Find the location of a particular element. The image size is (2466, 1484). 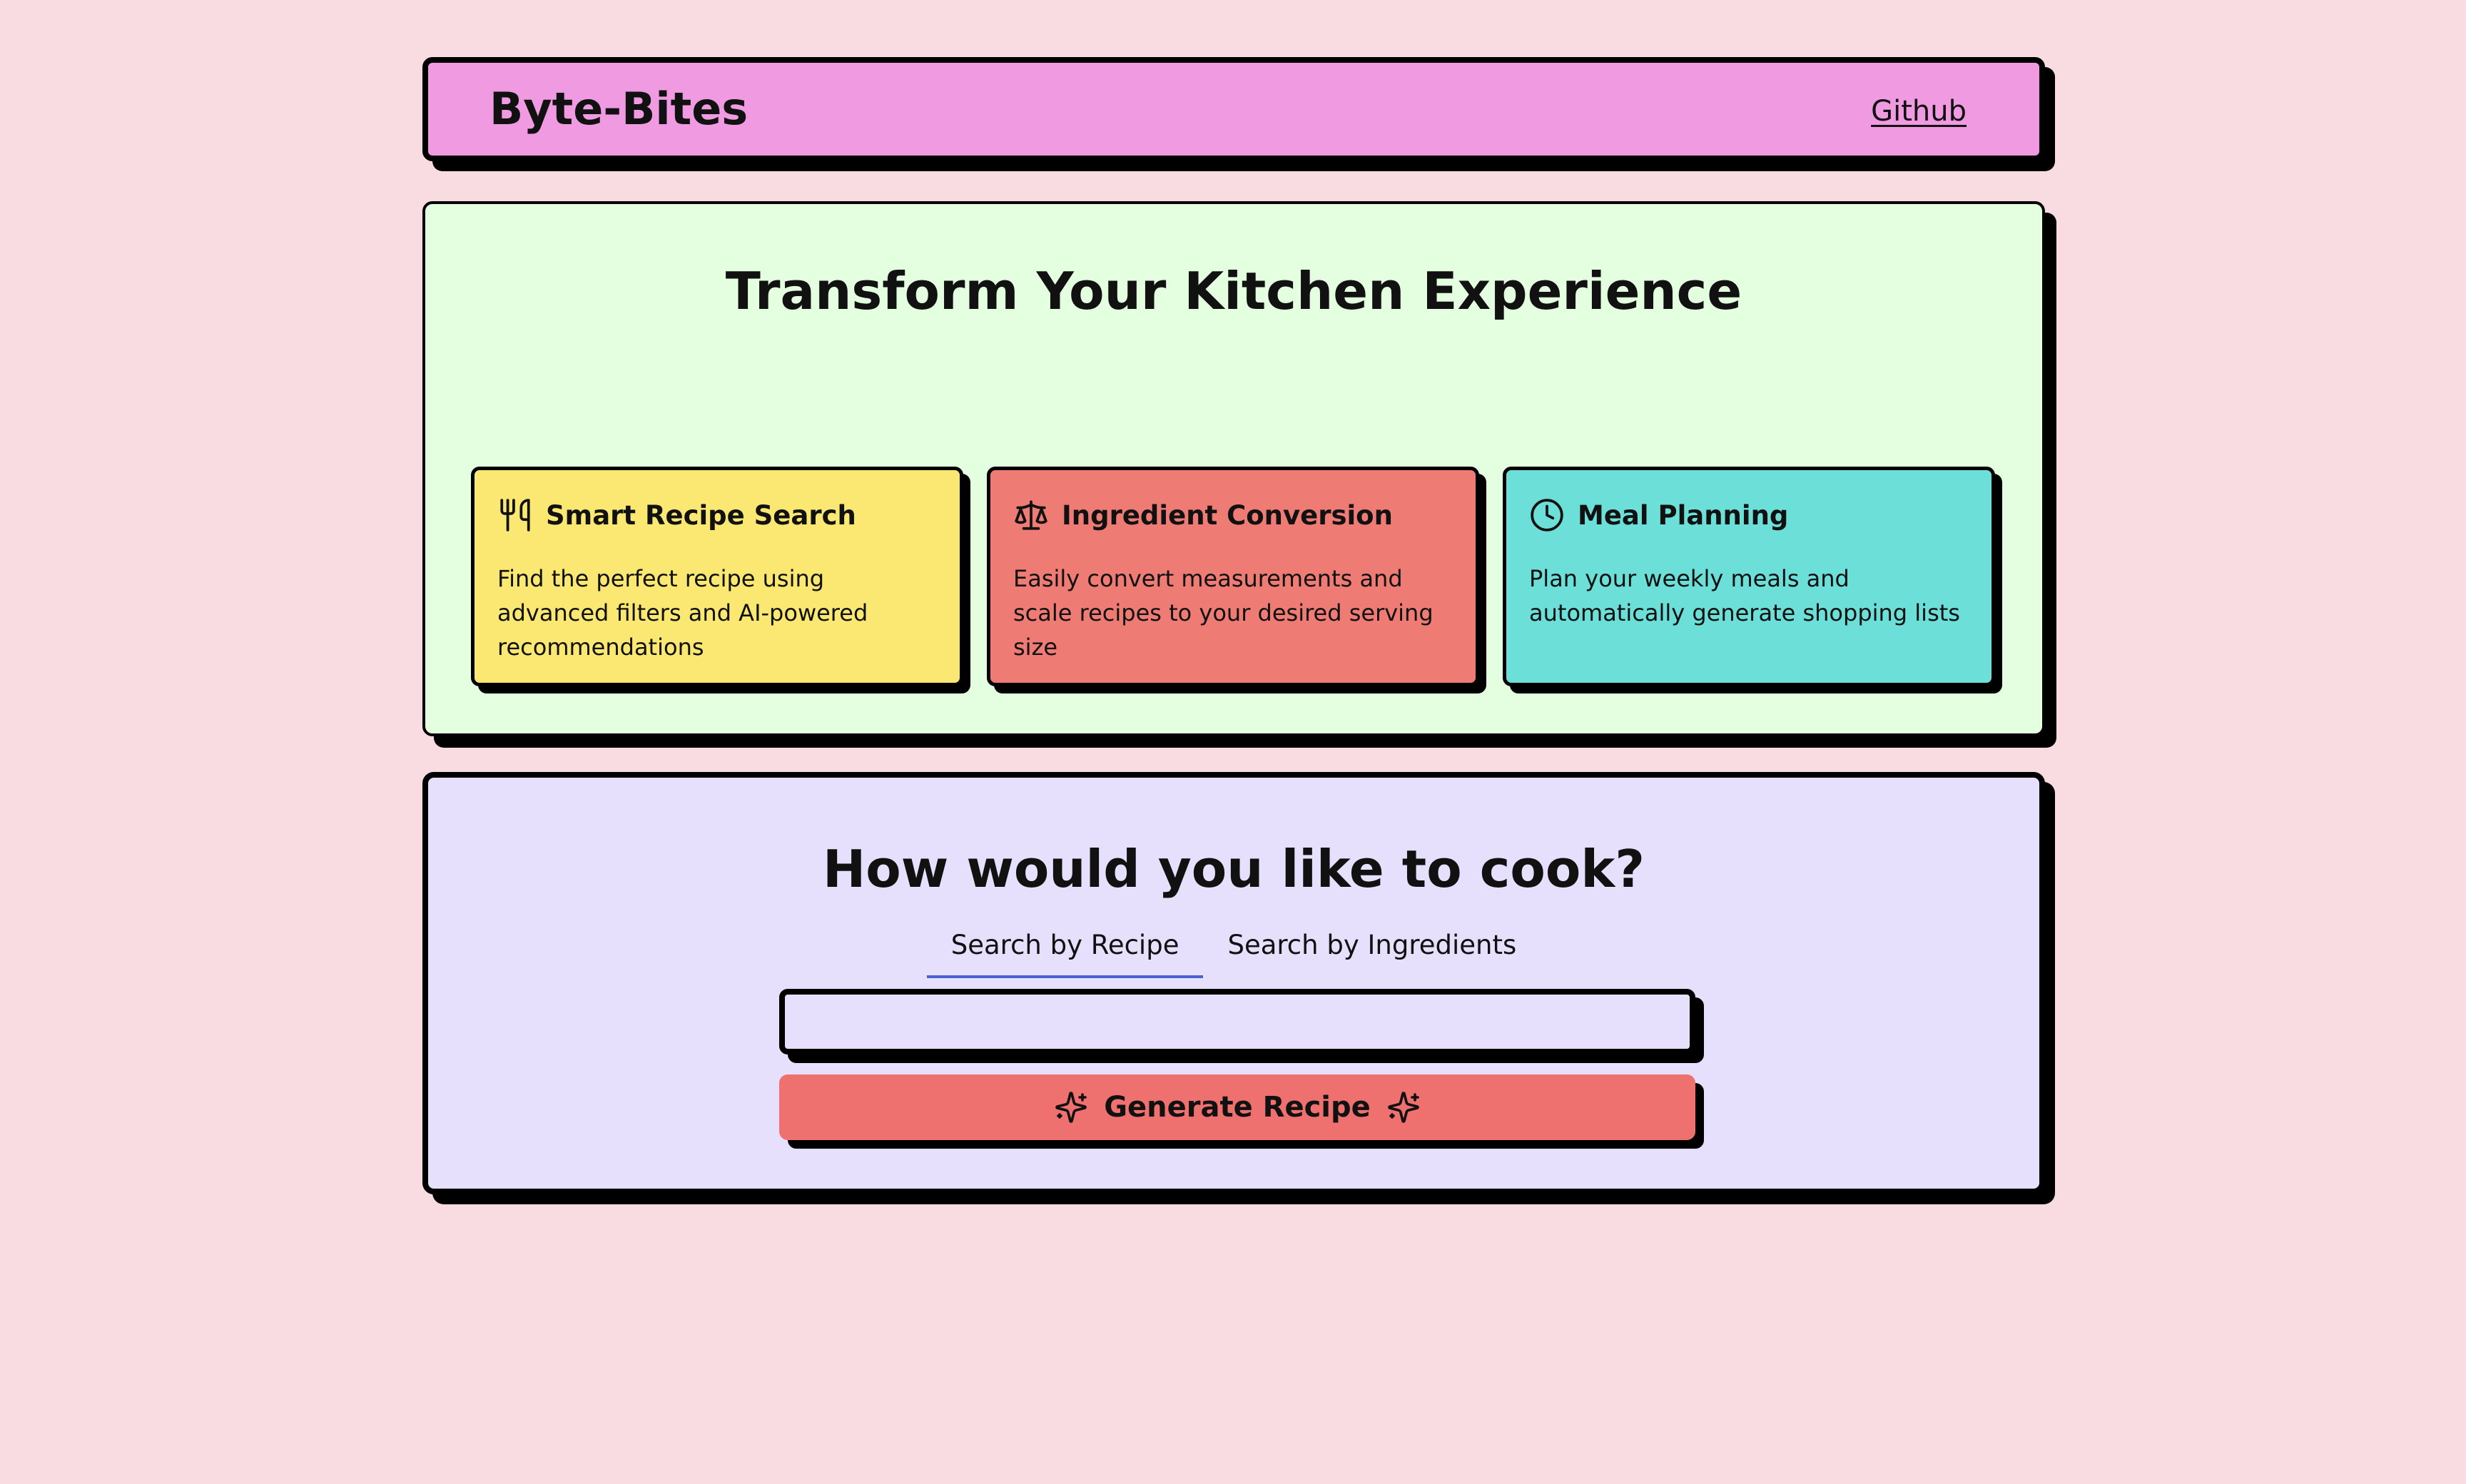

tab-search-by-recipe: Search by Recipe is located at coordinates (1065, 951).